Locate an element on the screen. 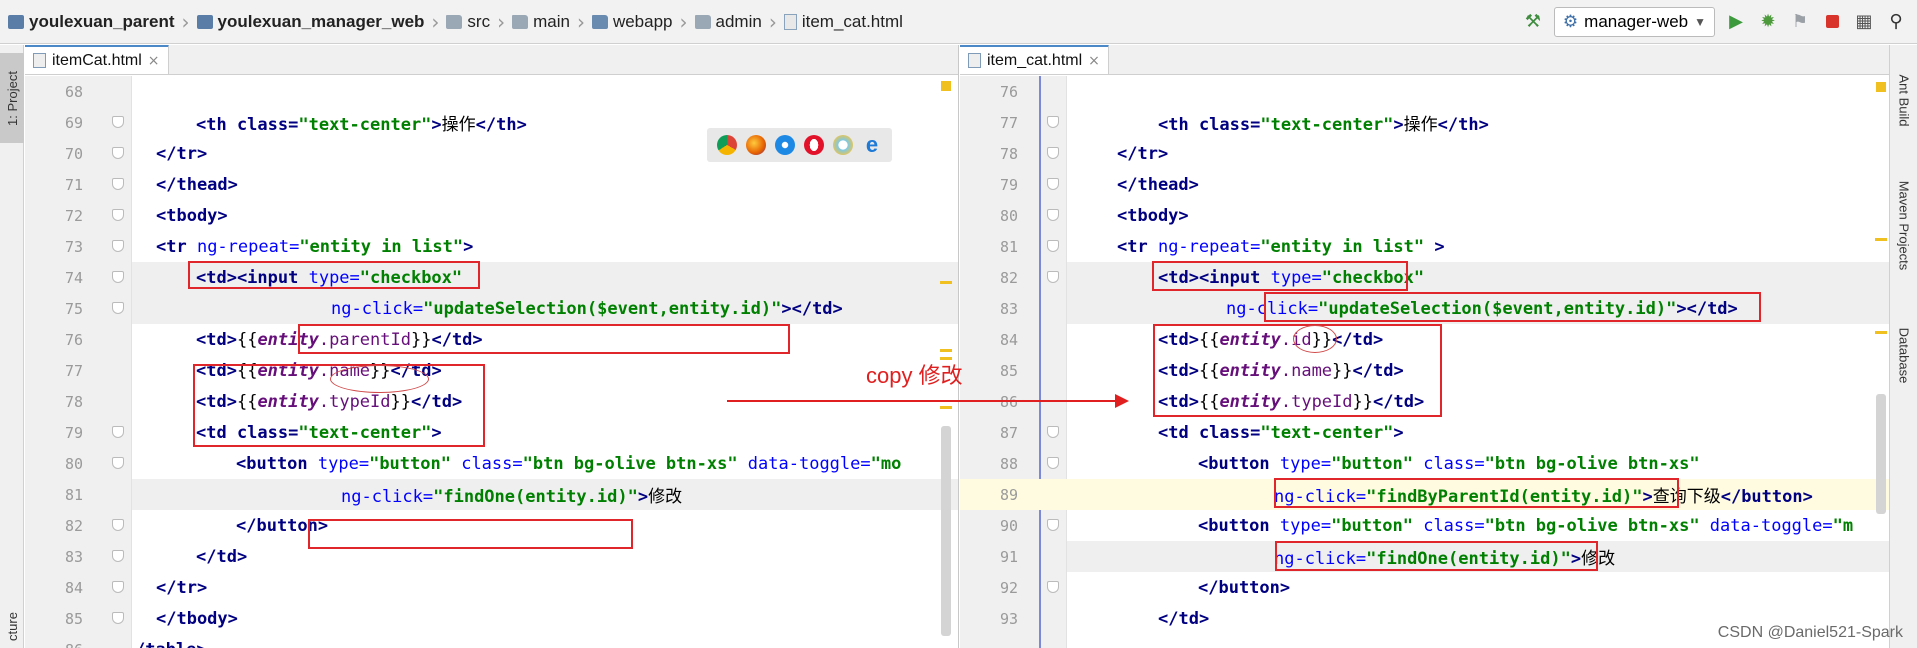  breadcrumb-item-admin: admin is located at coordinates (728, 22).